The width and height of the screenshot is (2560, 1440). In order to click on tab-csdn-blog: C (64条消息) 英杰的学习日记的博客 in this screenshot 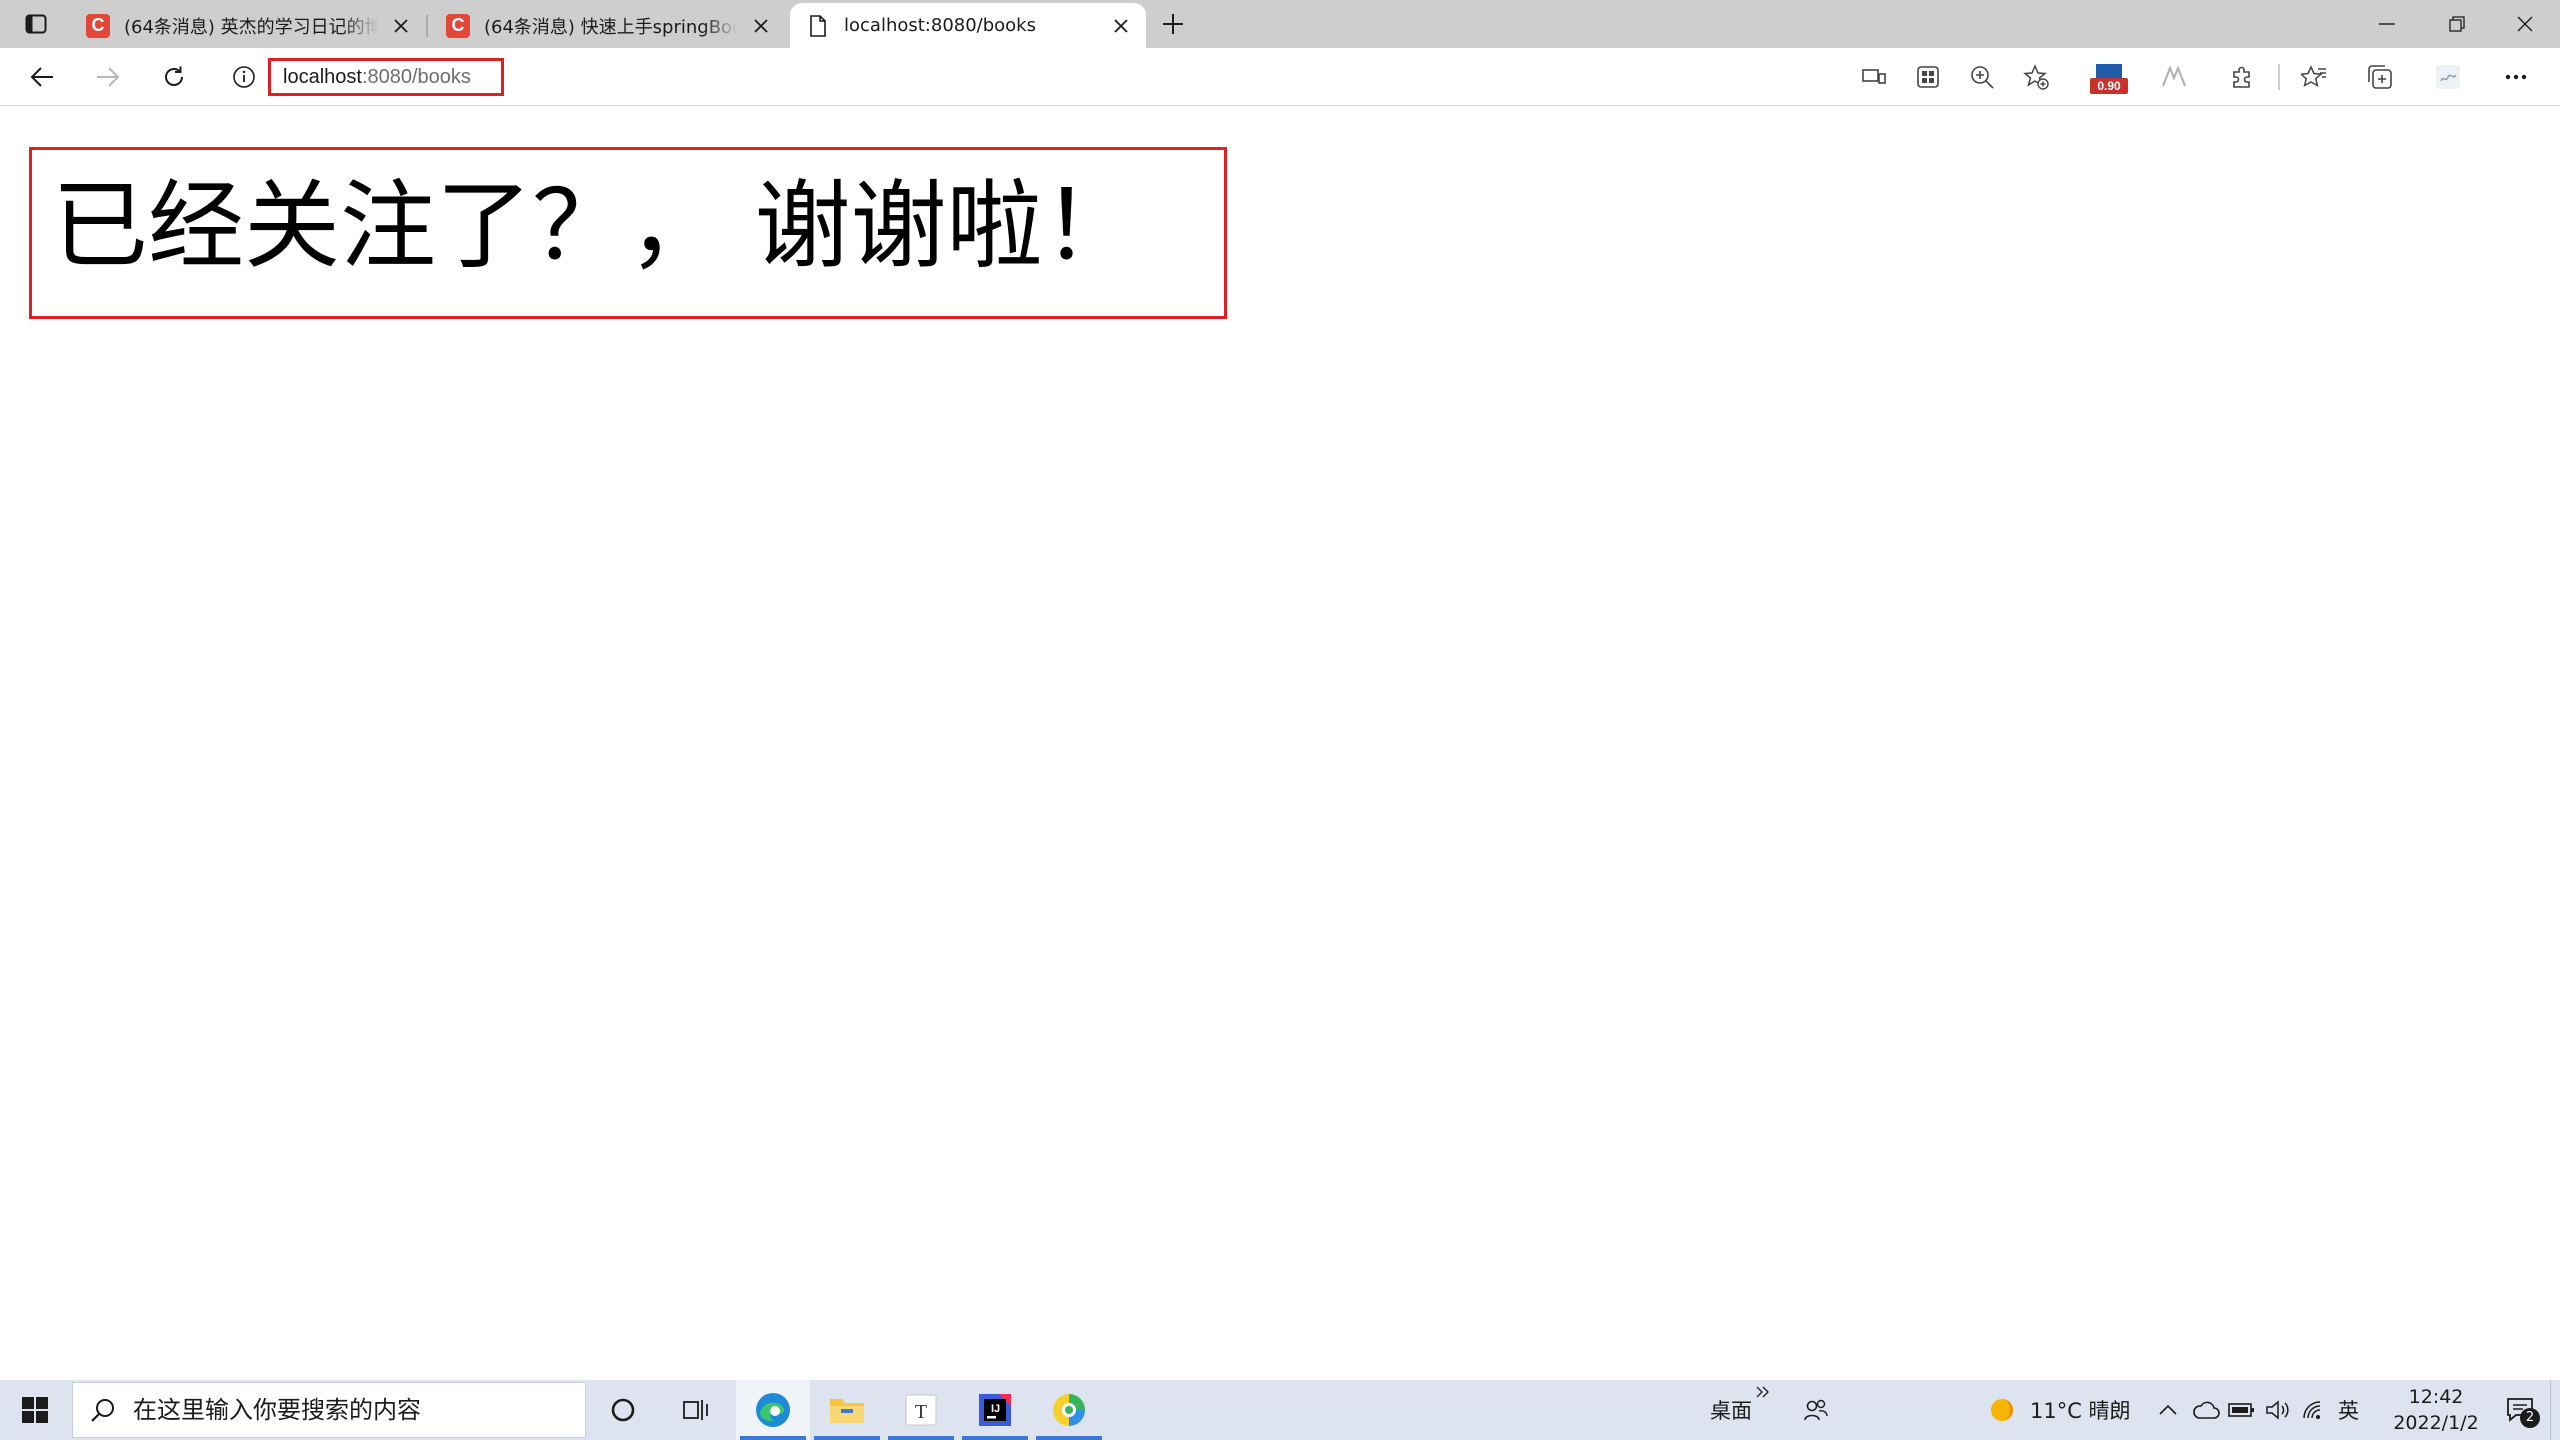, I will do `click(249, 25)`.